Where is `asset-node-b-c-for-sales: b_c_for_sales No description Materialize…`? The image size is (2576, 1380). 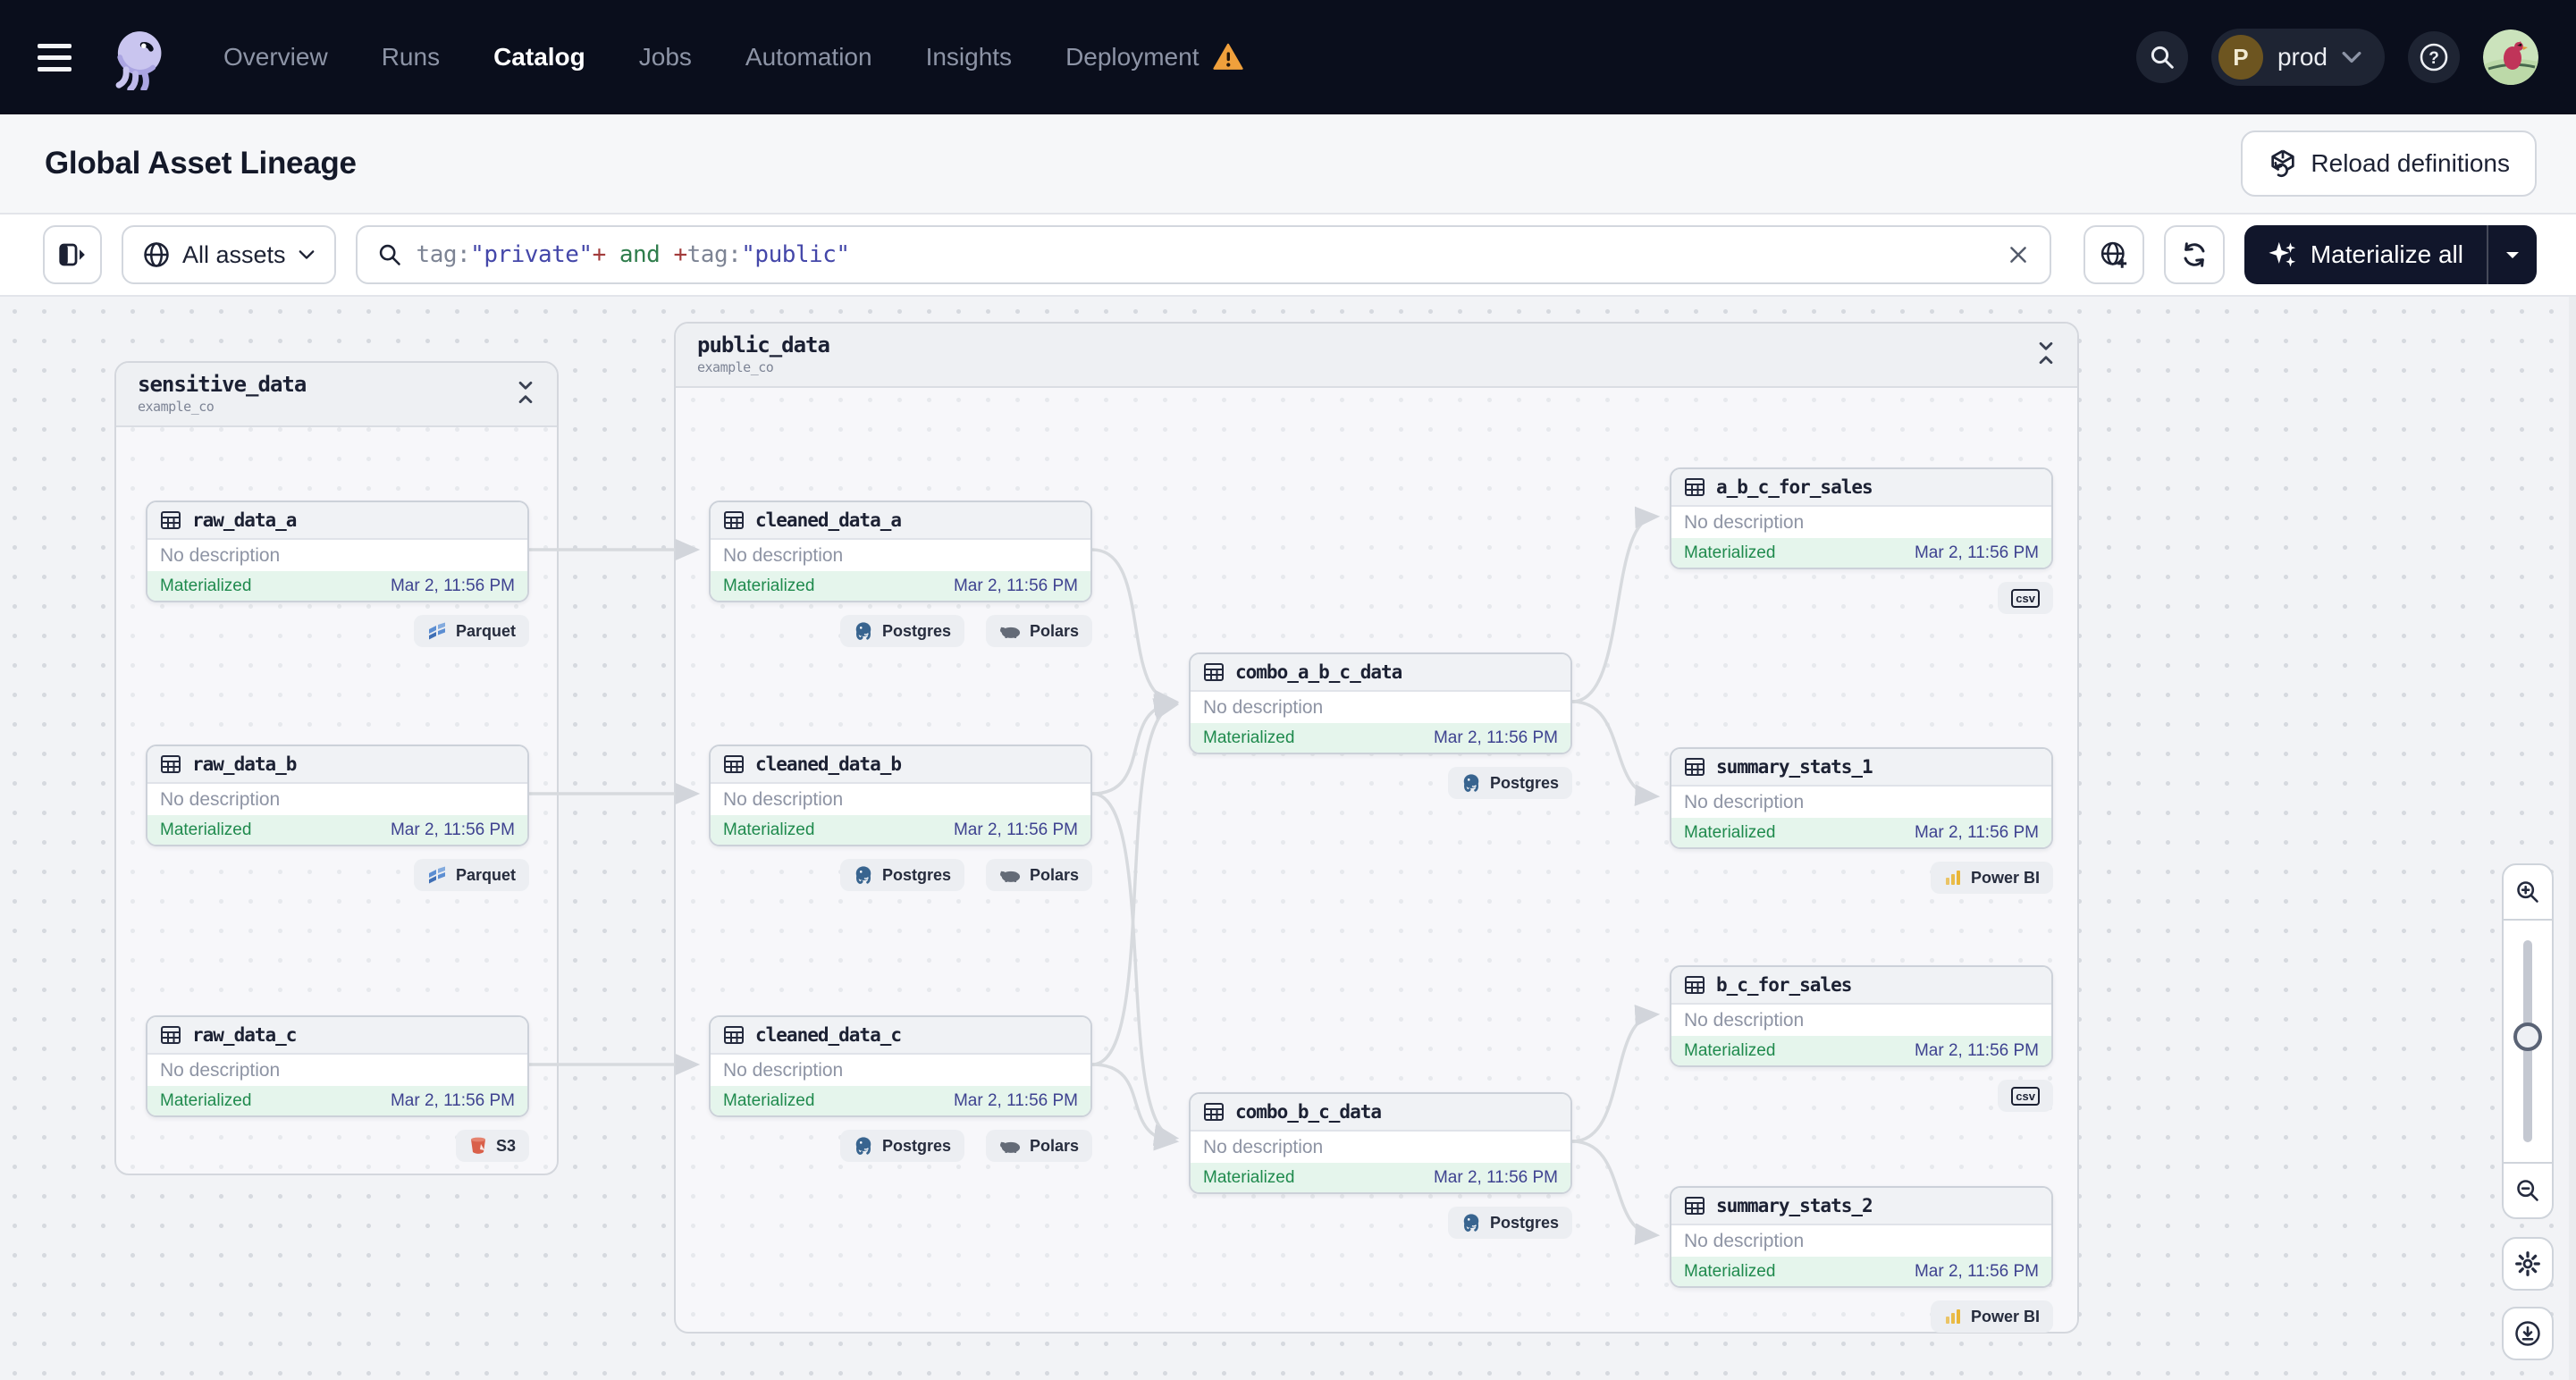 asset-node-b-c-for-sales: b_c_for_sales No description Materialize… is located at coordinates (1862, 1016).